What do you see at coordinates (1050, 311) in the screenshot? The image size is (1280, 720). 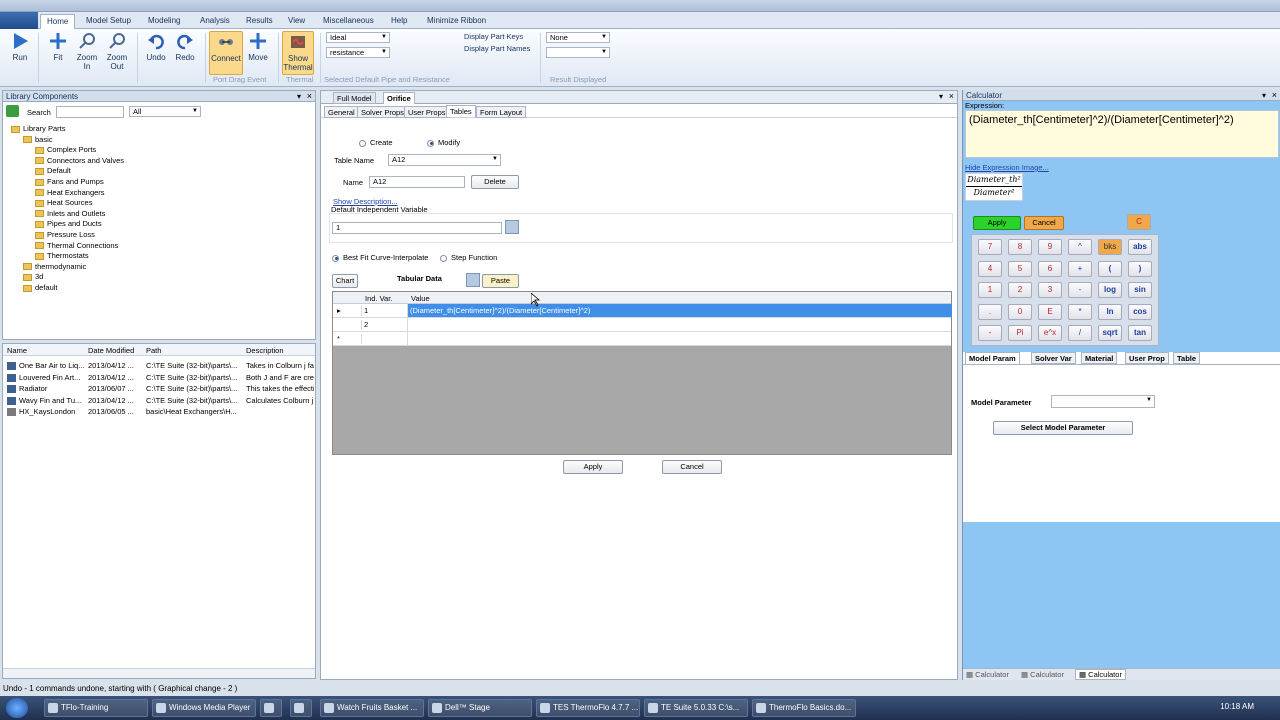 I see `calc-key: E` at bounding box center [1050, 311].